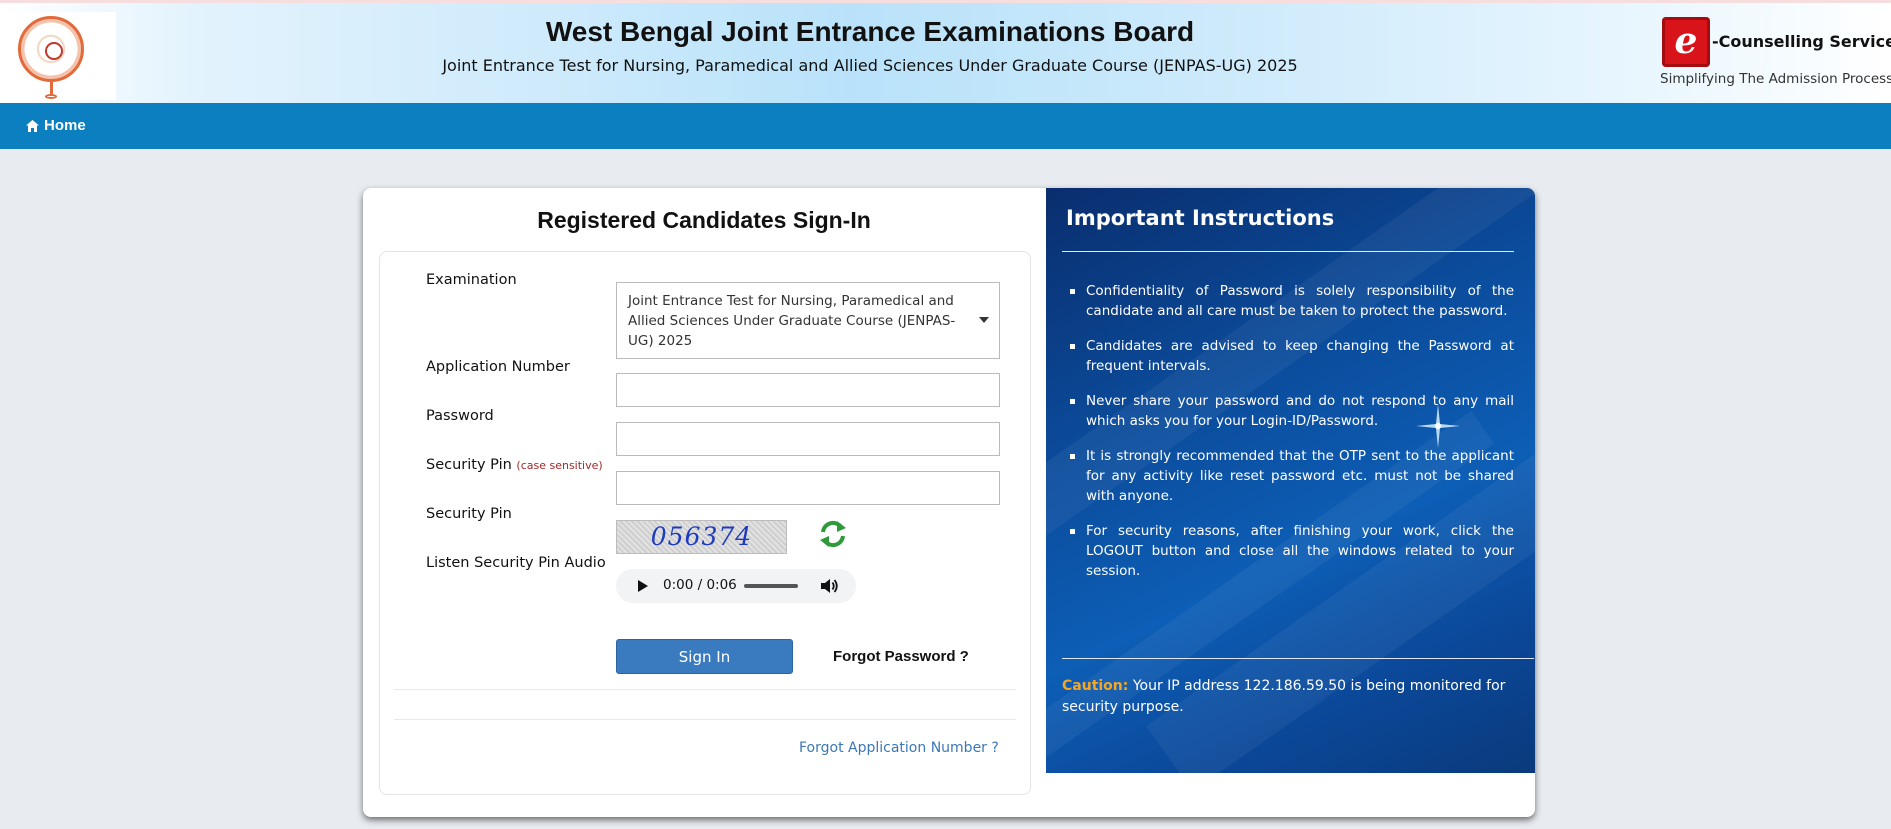 This screenshot has width=1891, height=829. I want to click on seal-foot-icon, so click(51, 96).